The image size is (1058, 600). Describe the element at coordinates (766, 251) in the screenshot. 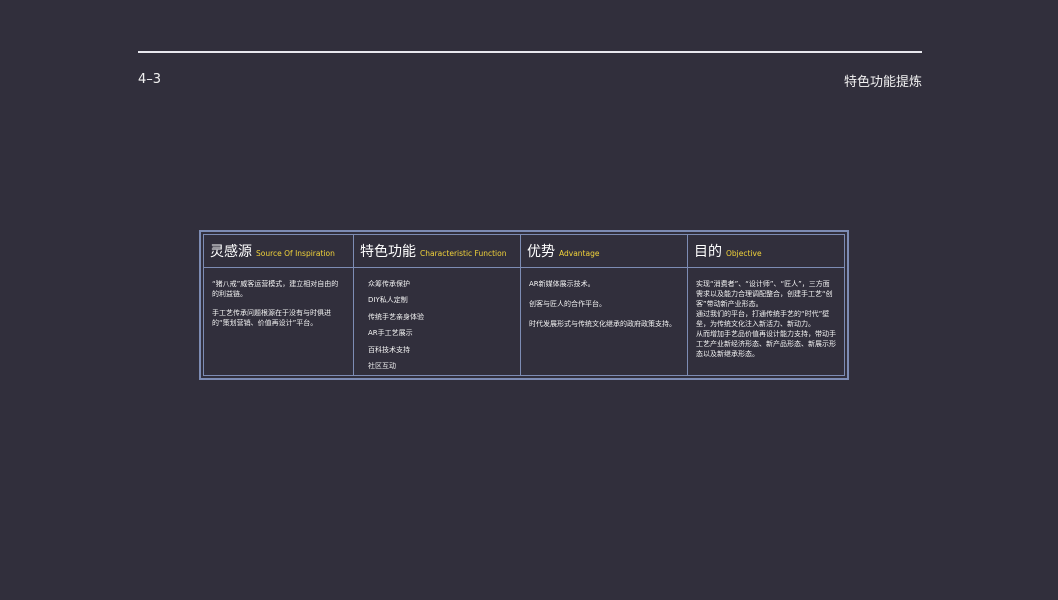

I see `header-objective: 目的 Objective` at that location.